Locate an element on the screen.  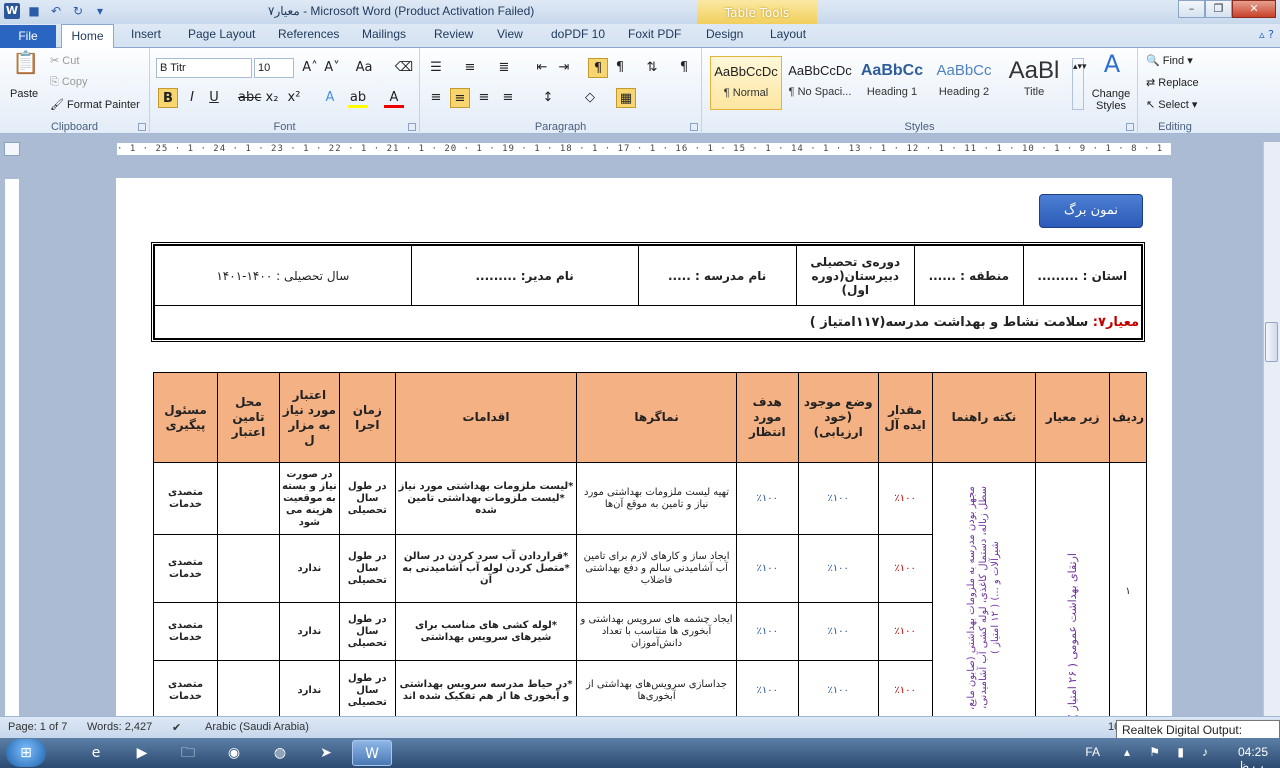
font-name-combo: B Titr is located at coordinates (204, 68).